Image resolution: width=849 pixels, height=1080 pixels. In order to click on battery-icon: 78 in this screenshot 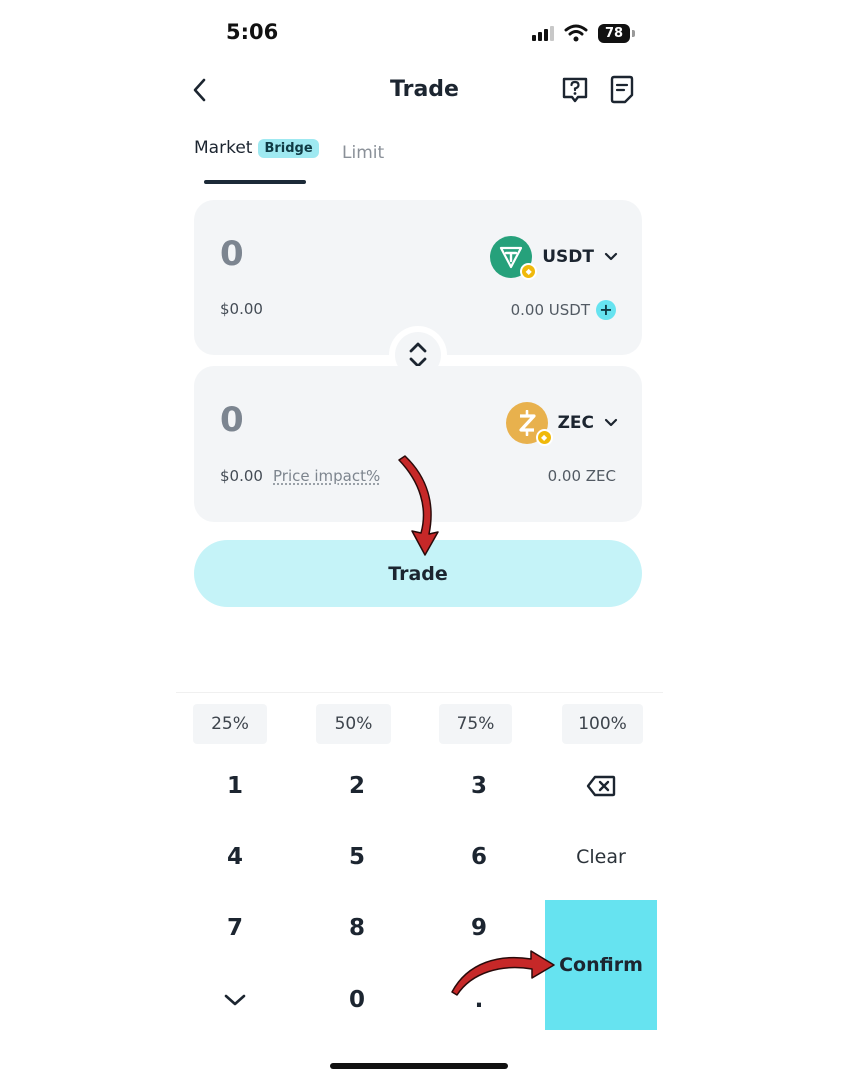, I will do `click(616, 33)`.